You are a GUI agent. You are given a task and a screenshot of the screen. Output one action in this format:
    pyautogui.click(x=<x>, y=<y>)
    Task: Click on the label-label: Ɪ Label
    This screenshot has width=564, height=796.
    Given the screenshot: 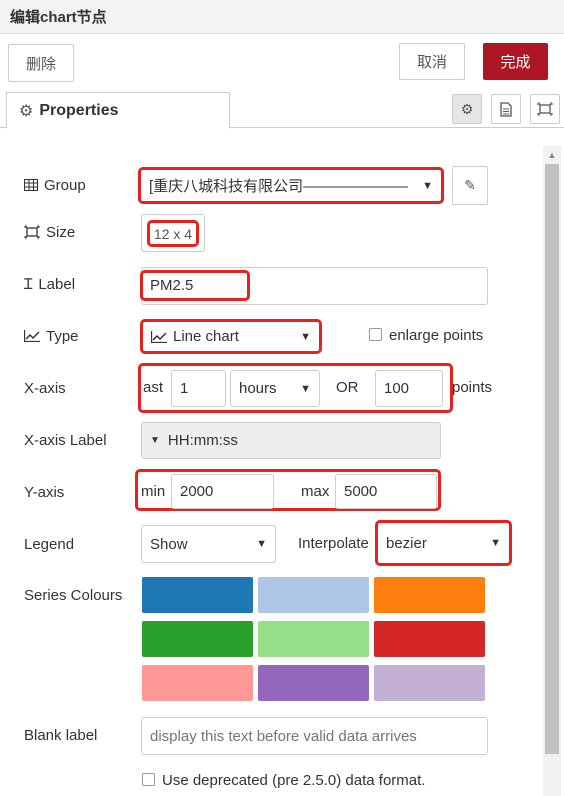 What is the action you would take?
    pyautogui.click(x=50, y=284)
    